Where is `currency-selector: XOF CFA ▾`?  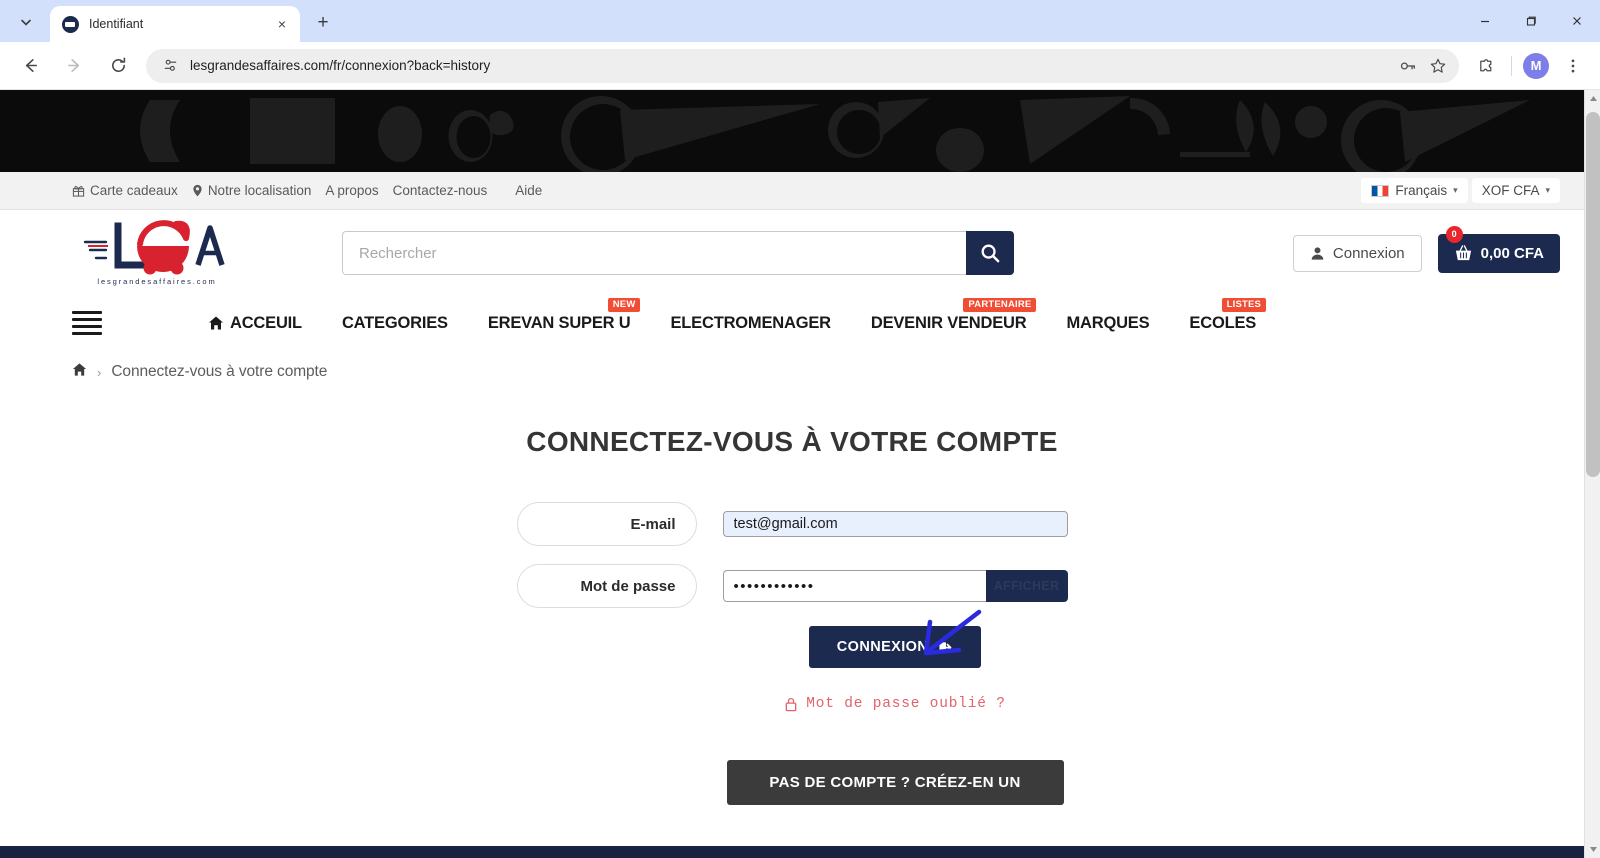
currency-selector: XOF CFA ▾ is located at coordinates (1515, 190).